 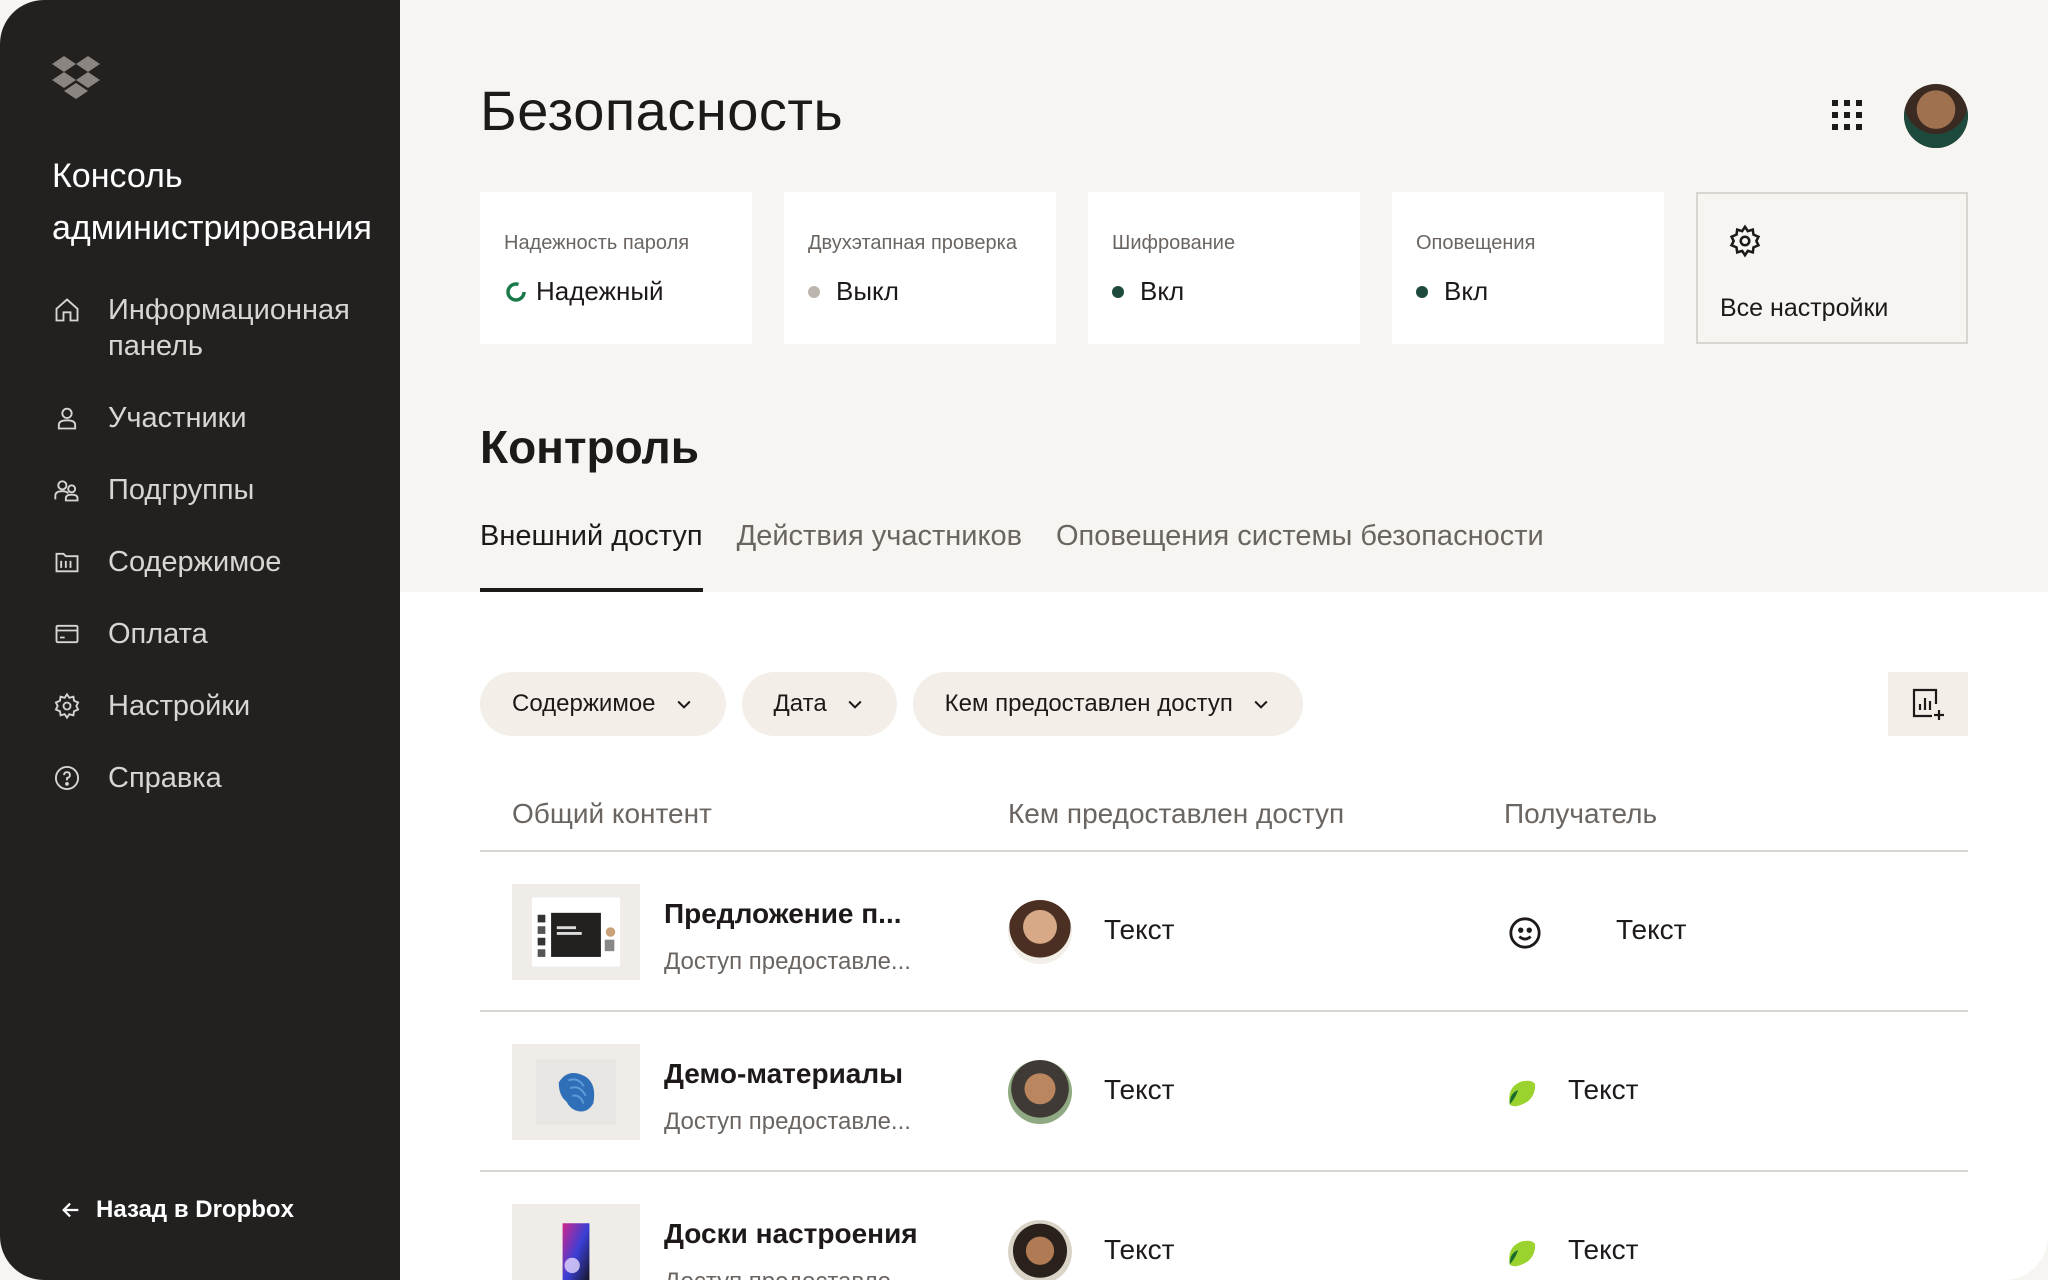 What do you see at coordinates (179, 706) in the screenshot?
I see `sidebar-item-label: Настройки` at bounding box center [179, 706].